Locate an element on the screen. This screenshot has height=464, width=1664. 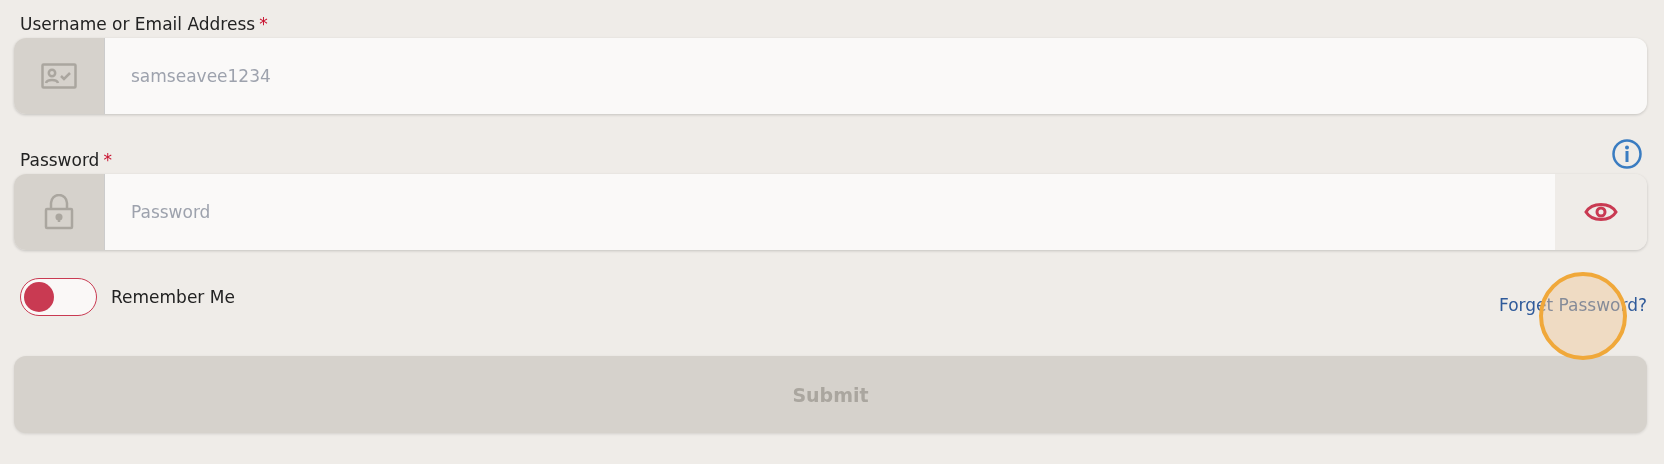
password-label: Password * is located at coordinates (66, 160).